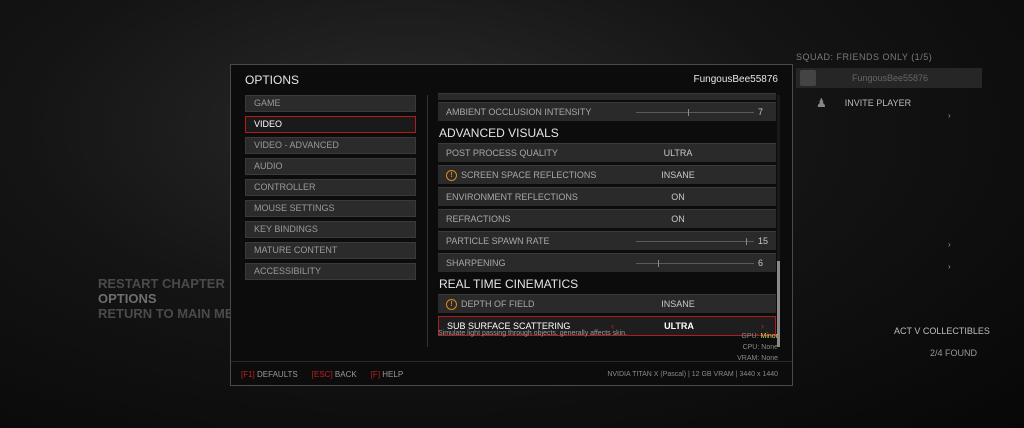  I want to click on setting-value: 15, so click(763, 241).